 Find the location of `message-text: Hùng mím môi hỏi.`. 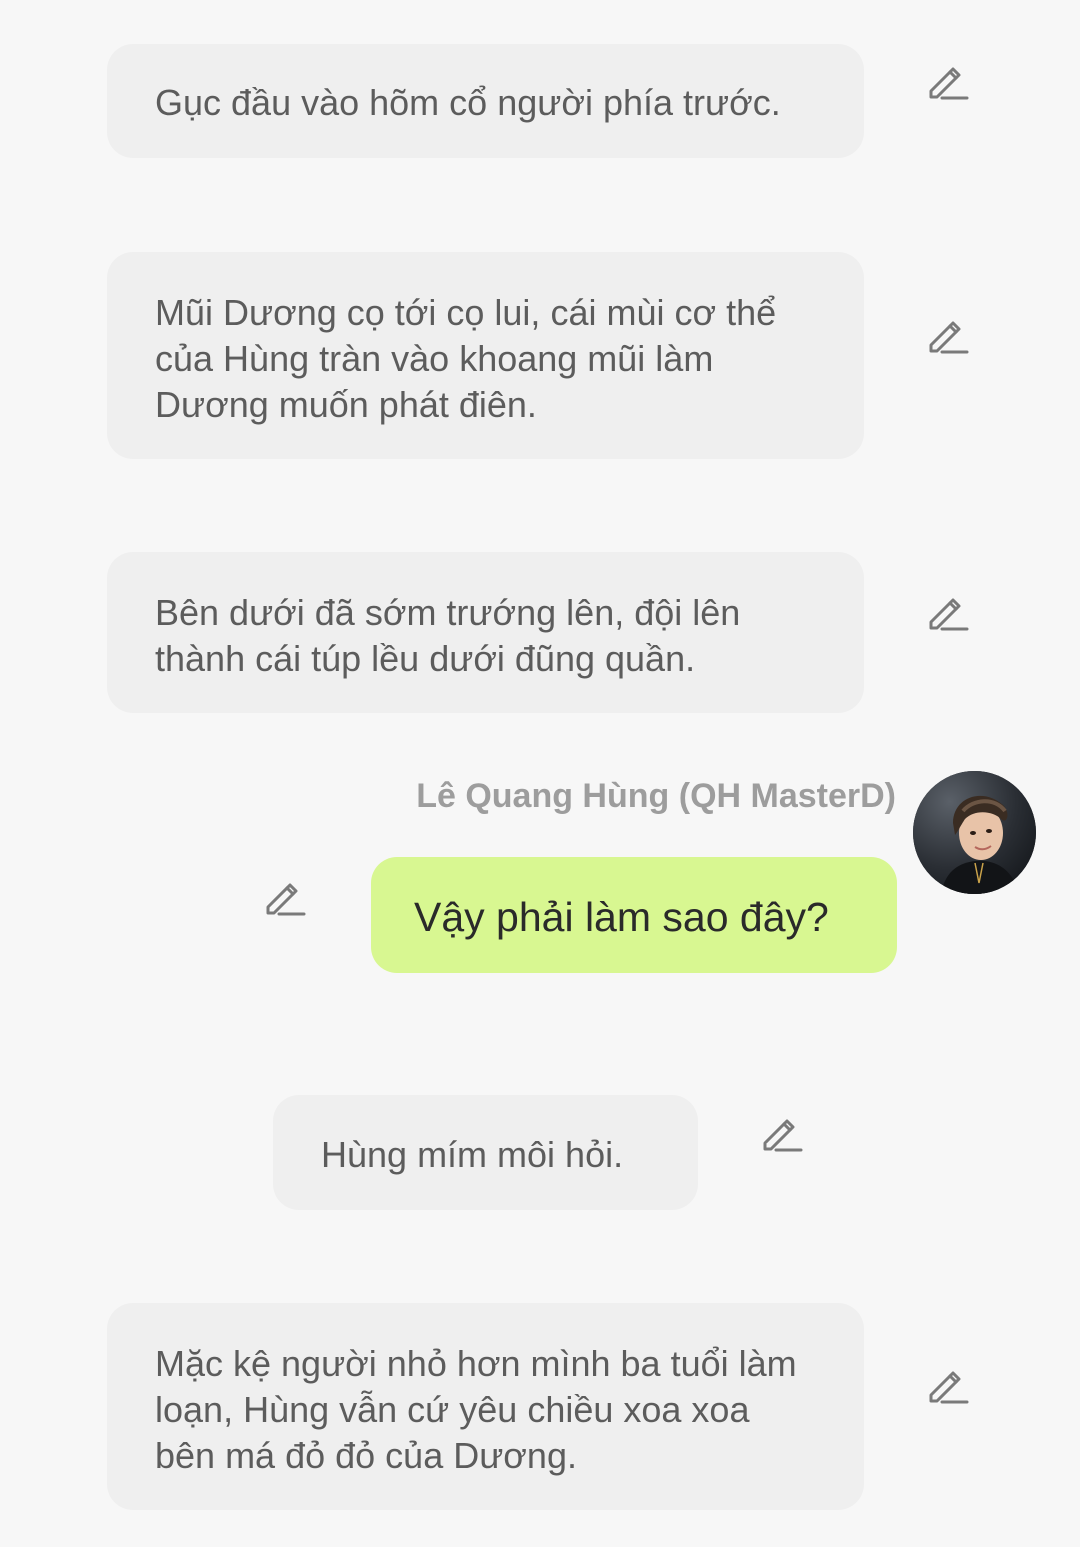

message-text: Hùng mím môi hỏi. is located at coordinates (472, 1154).